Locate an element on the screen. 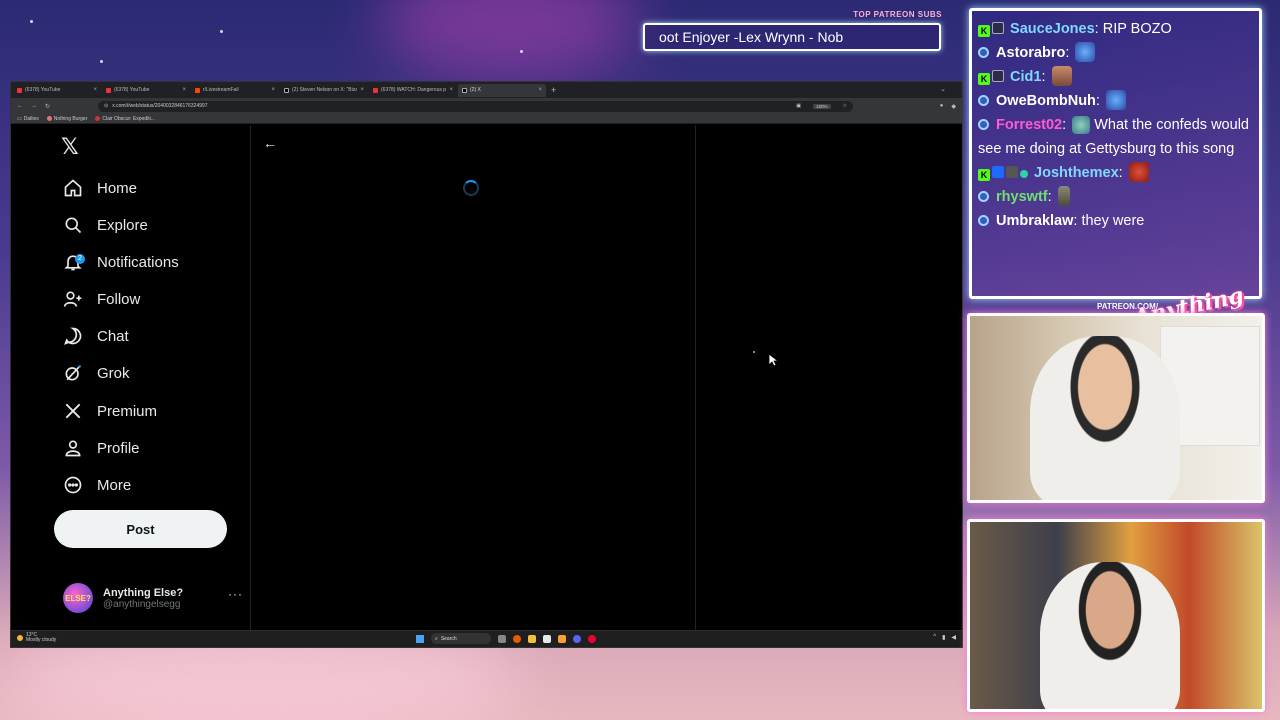 This screenshot has width=1280, height=720. chat-message: rhyswtf: is located at coordinates (1115, 197).